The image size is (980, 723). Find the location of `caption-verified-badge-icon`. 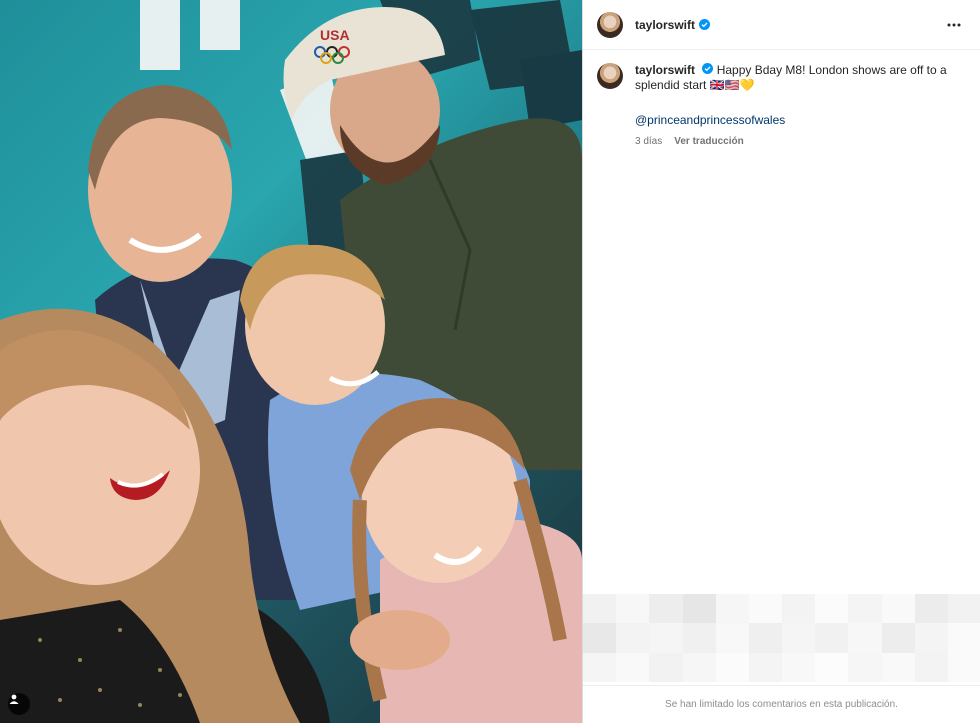

caption-verified-badge-icon is located at coordinates (708, 68).